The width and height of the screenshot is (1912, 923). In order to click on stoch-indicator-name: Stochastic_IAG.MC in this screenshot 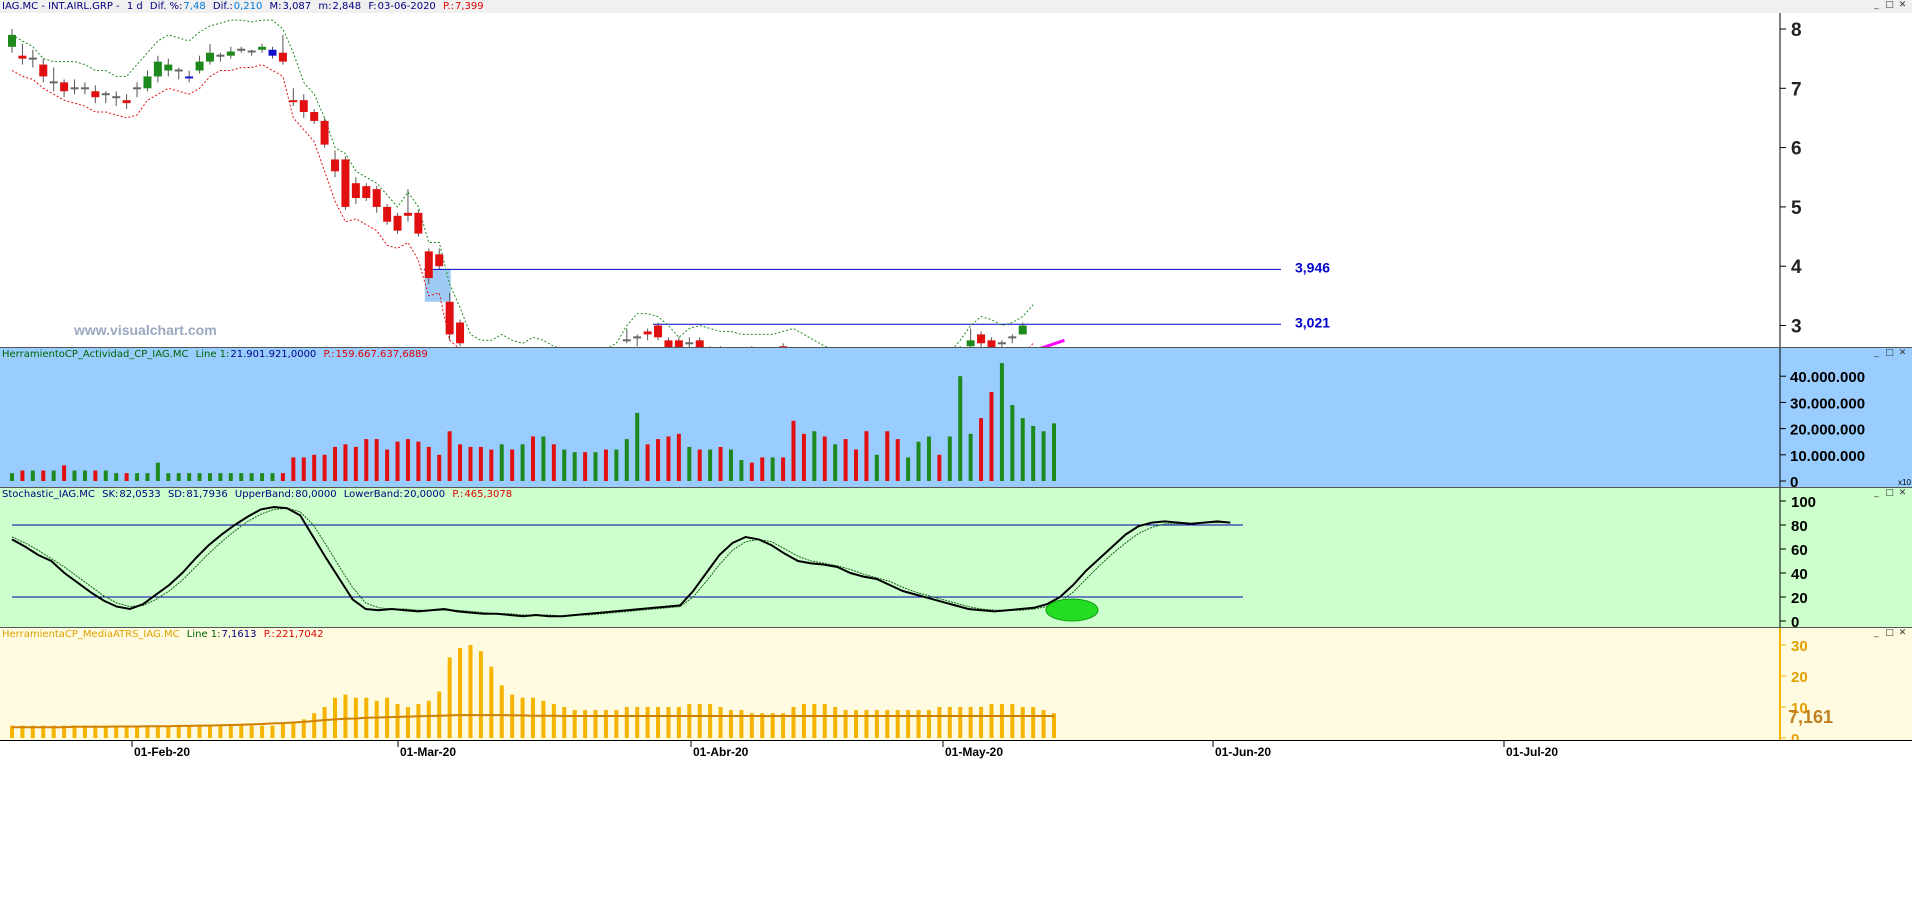, I will do `click(48, 494)`.